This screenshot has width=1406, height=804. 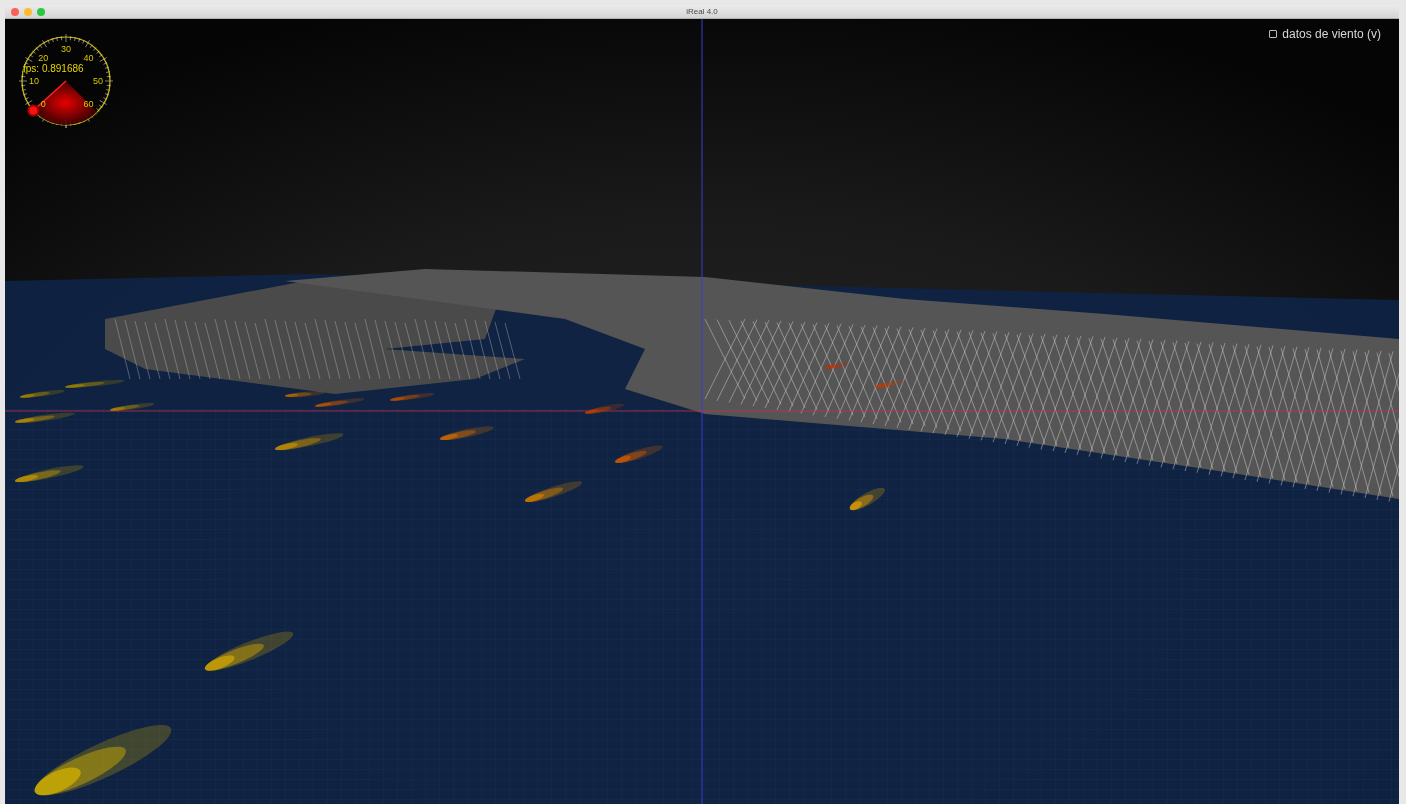 I want to click on checkbox-box, so click(x=1273, y=34).